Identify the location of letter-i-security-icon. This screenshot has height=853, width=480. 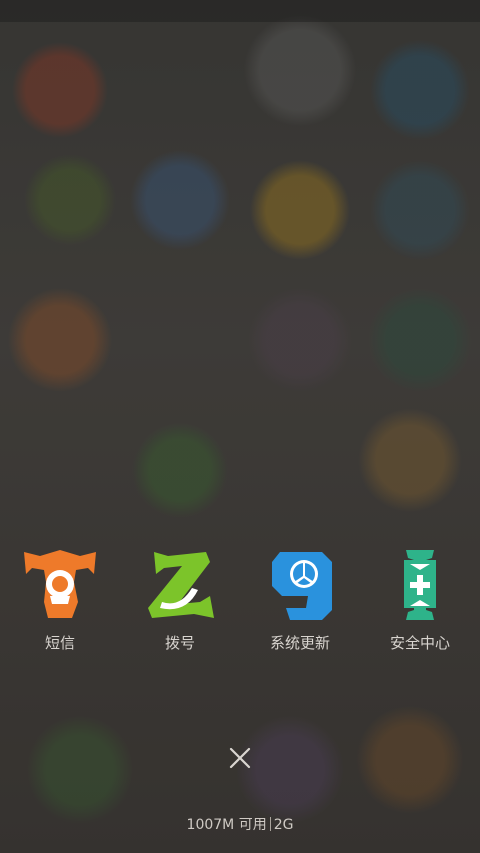
(420, 585).